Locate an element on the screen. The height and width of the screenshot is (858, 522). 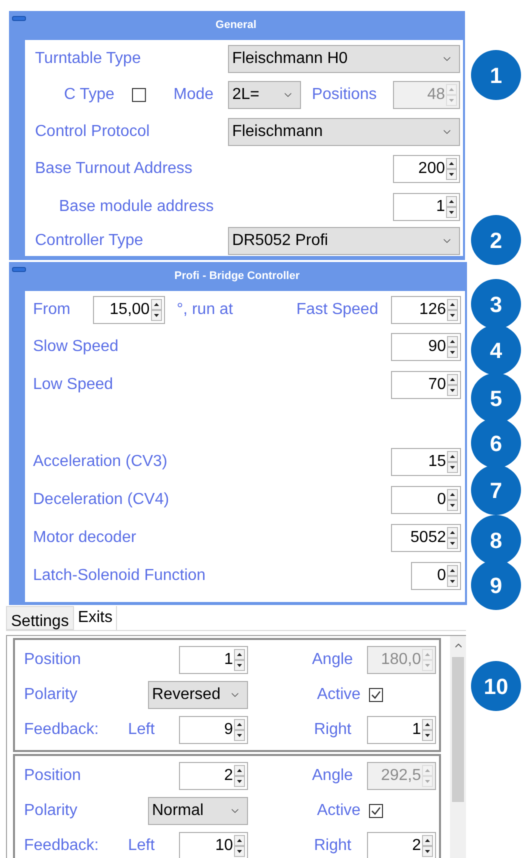
field-label: Positions is located at coordinates (345, 95).